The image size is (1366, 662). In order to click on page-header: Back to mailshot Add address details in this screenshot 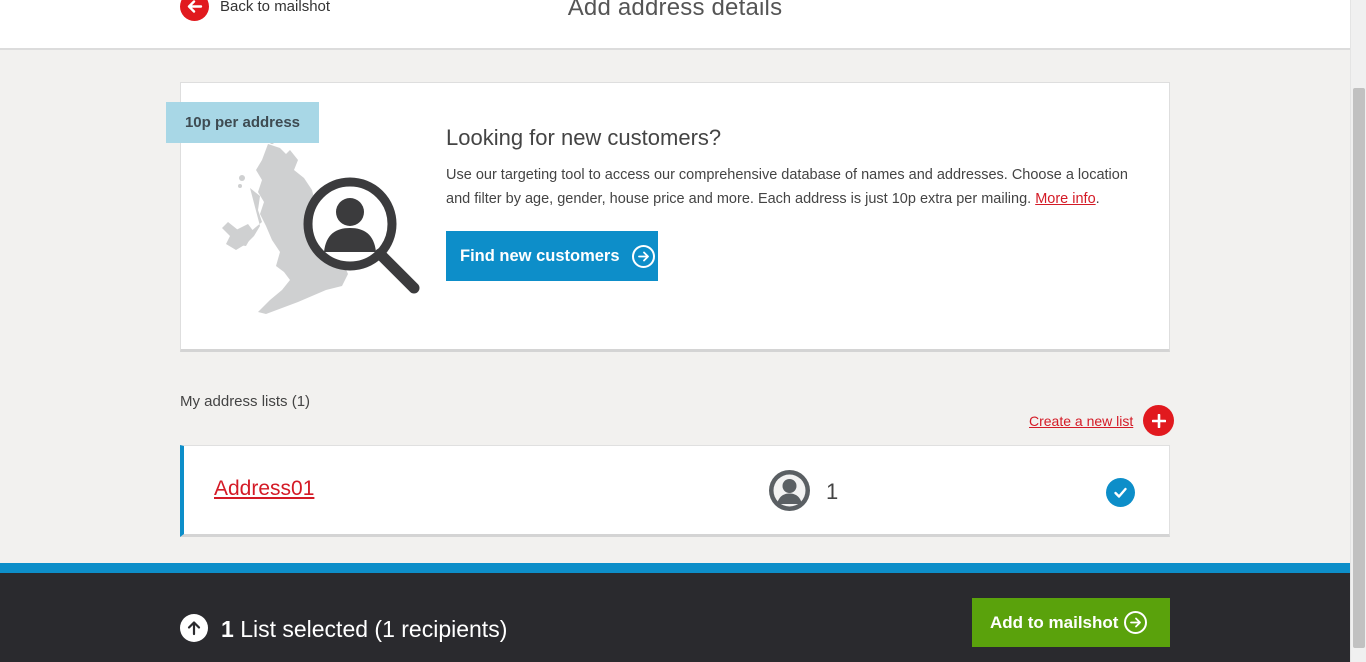, I will do `click(675, 25)`.